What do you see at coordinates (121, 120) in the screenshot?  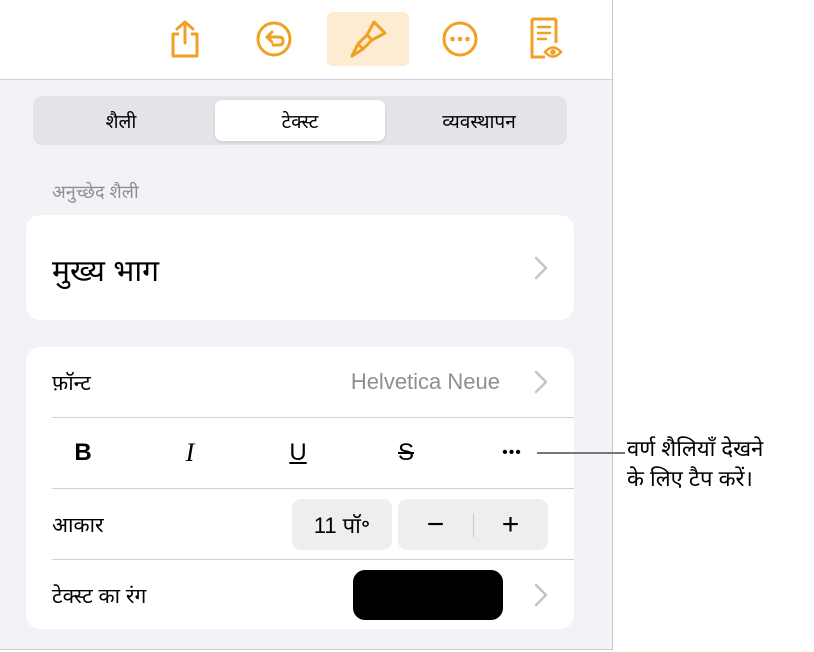 I see `tab-style: शैली` at bounding box center [121, 120].